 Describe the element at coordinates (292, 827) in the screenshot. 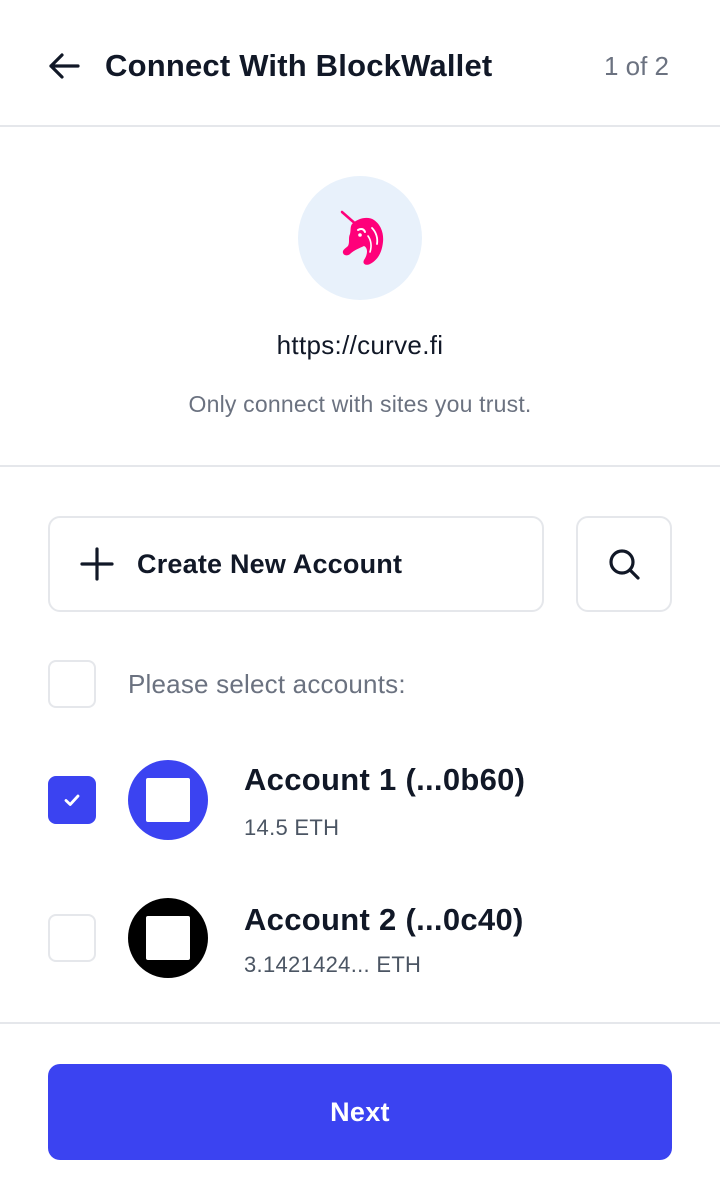

I see `account-1-balance: 14.5 ETH` at that location.